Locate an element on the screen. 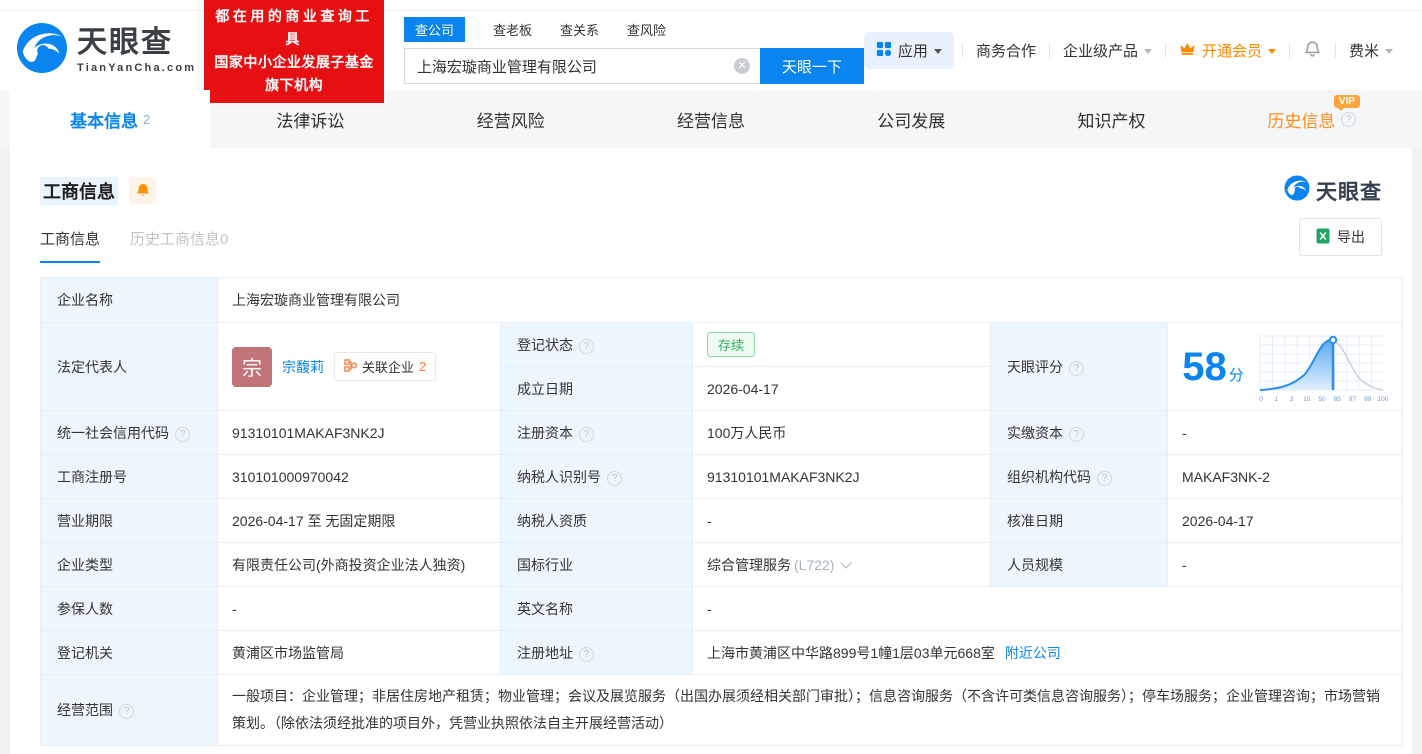 This screenshot has width=1422, height=754. field-label: 注册地址? is located at coordinates (596, 652).